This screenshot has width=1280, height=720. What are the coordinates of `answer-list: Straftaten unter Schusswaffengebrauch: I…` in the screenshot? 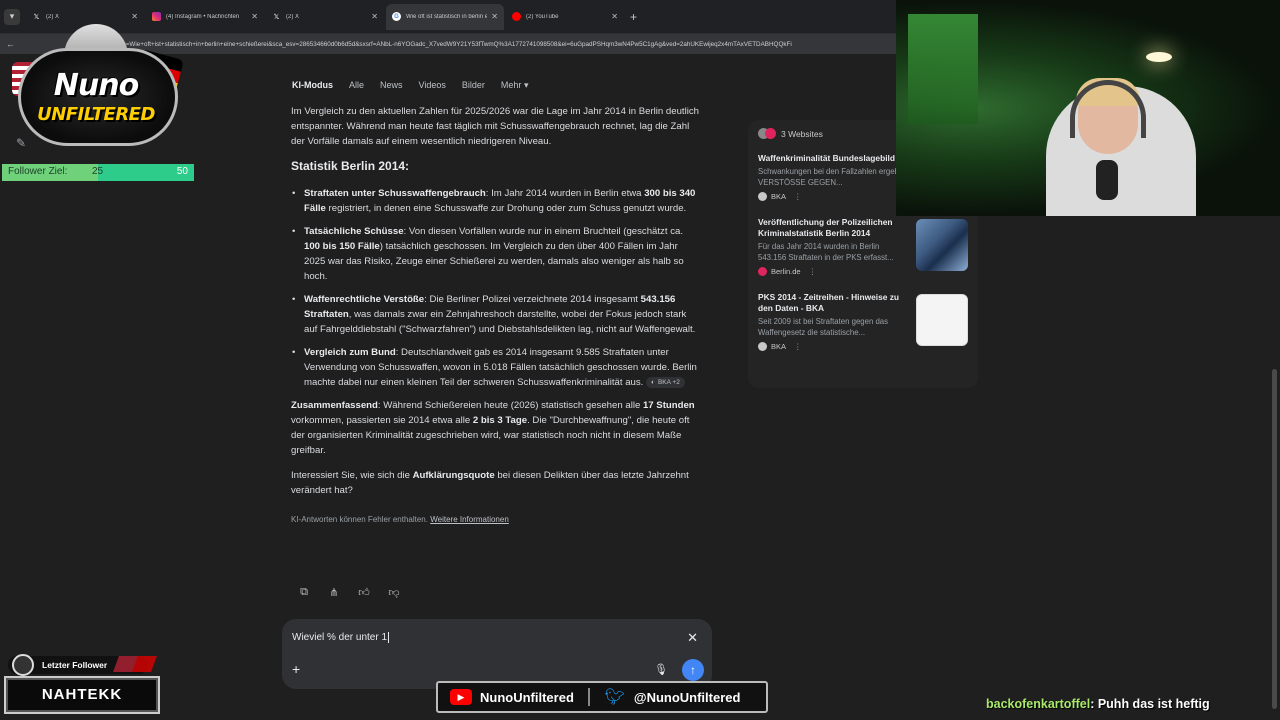 It's located at (496, 288).